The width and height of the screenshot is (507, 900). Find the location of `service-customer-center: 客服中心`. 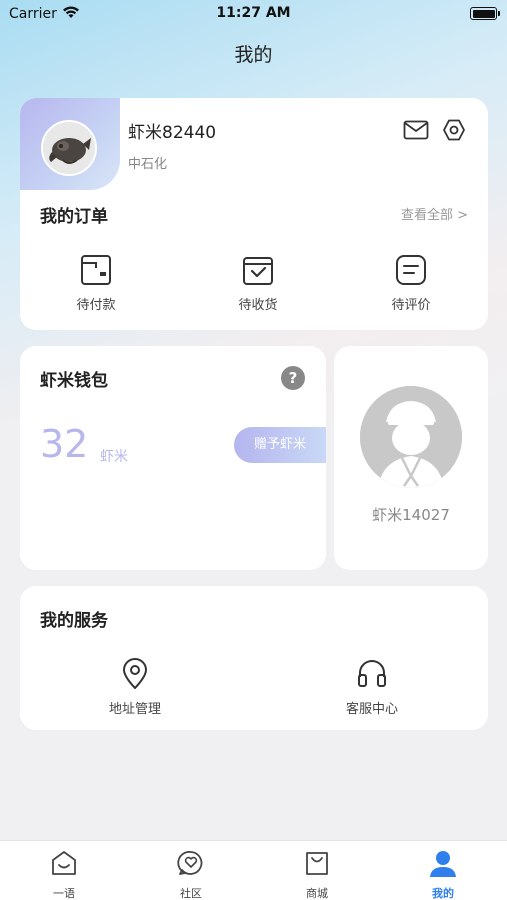

service-customer-center: 客服中心 is located at coordinates (372, 687).